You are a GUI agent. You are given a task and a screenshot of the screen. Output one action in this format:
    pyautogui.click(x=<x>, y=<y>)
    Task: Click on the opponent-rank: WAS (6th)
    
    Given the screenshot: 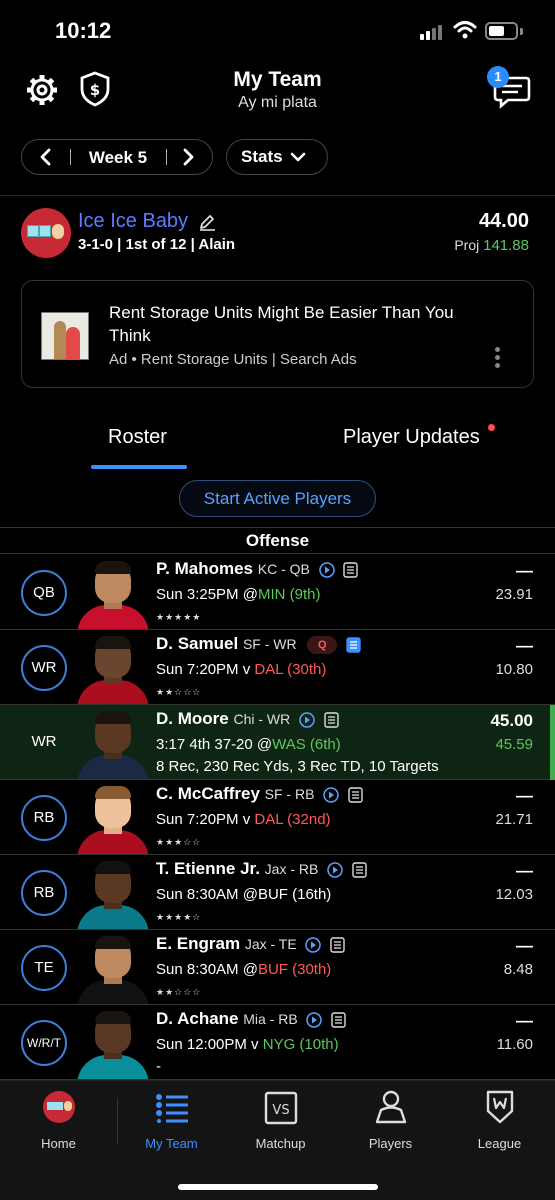 What is the action you would take?
    pyautogui.click(x=306, y=744)
    